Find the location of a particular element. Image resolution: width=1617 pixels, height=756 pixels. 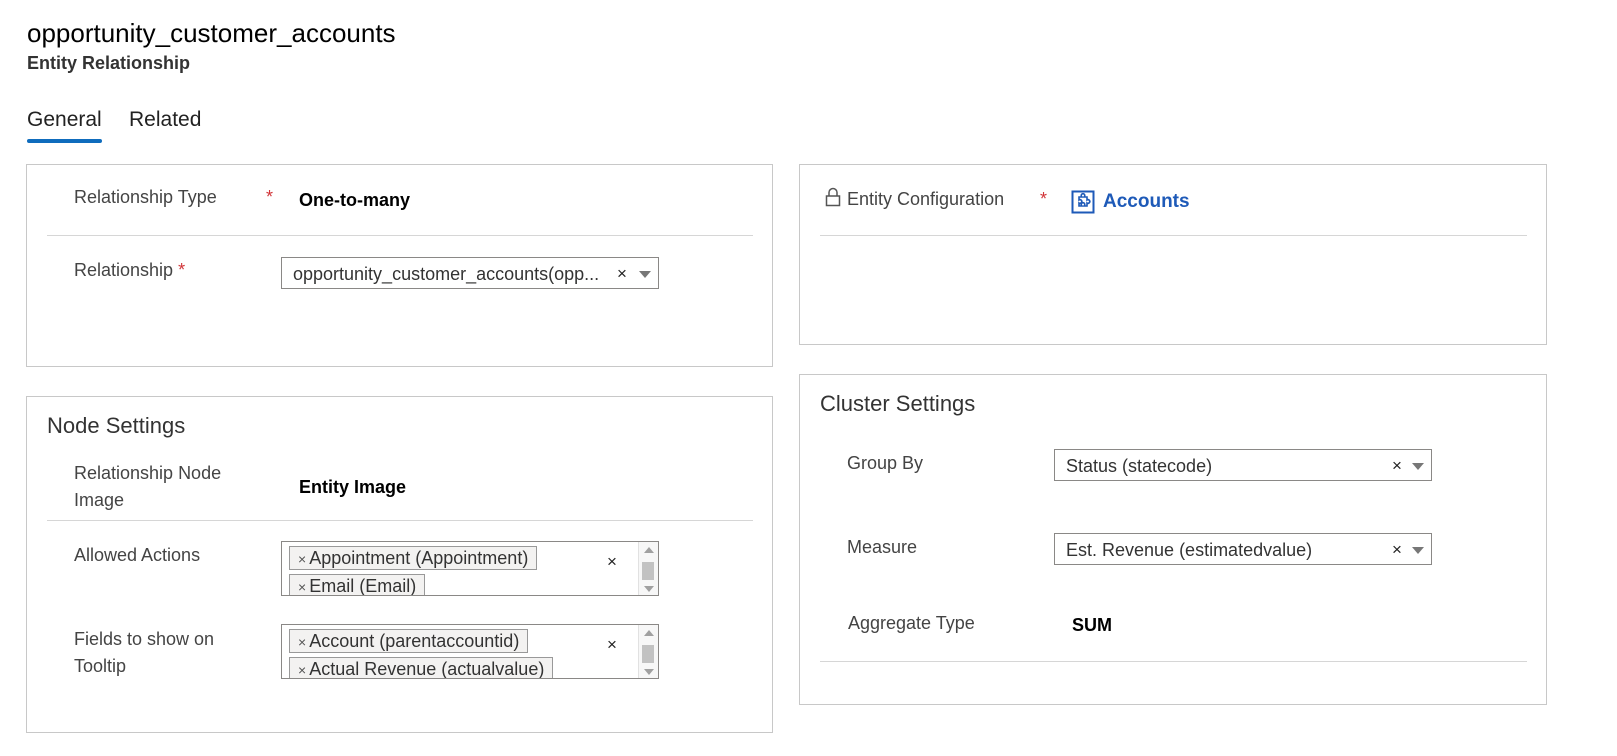

chip-label: Account (parentaccountid) is located at coordinates (414, 641).